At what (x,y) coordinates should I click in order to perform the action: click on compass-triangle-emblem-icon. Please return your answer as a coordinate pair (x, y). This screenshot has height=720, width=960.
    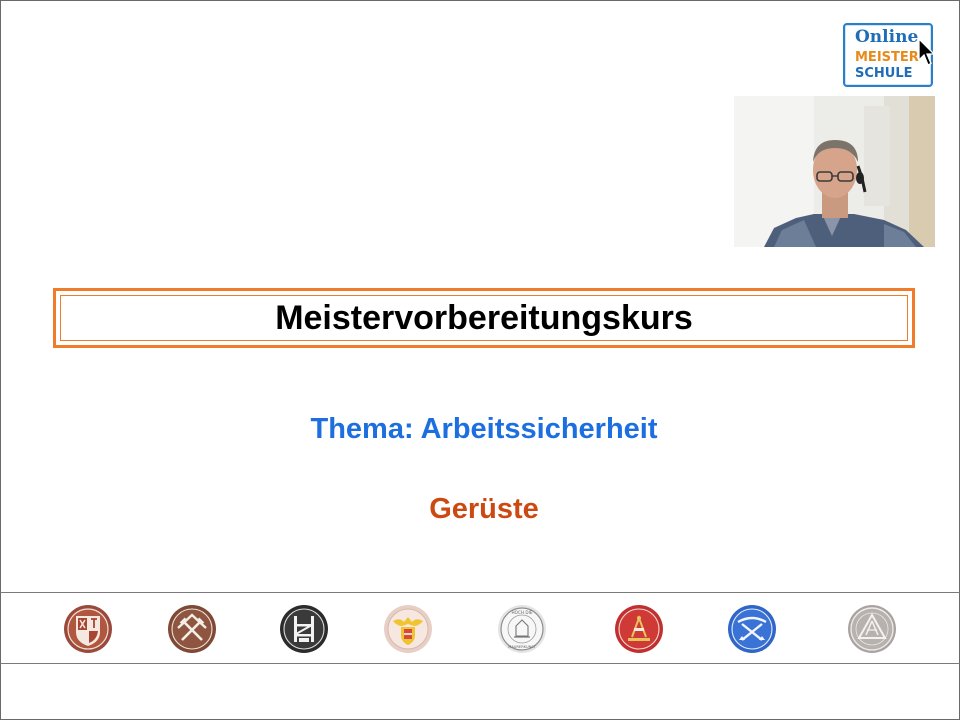
    Looking at the image, I should click on (872, 629).